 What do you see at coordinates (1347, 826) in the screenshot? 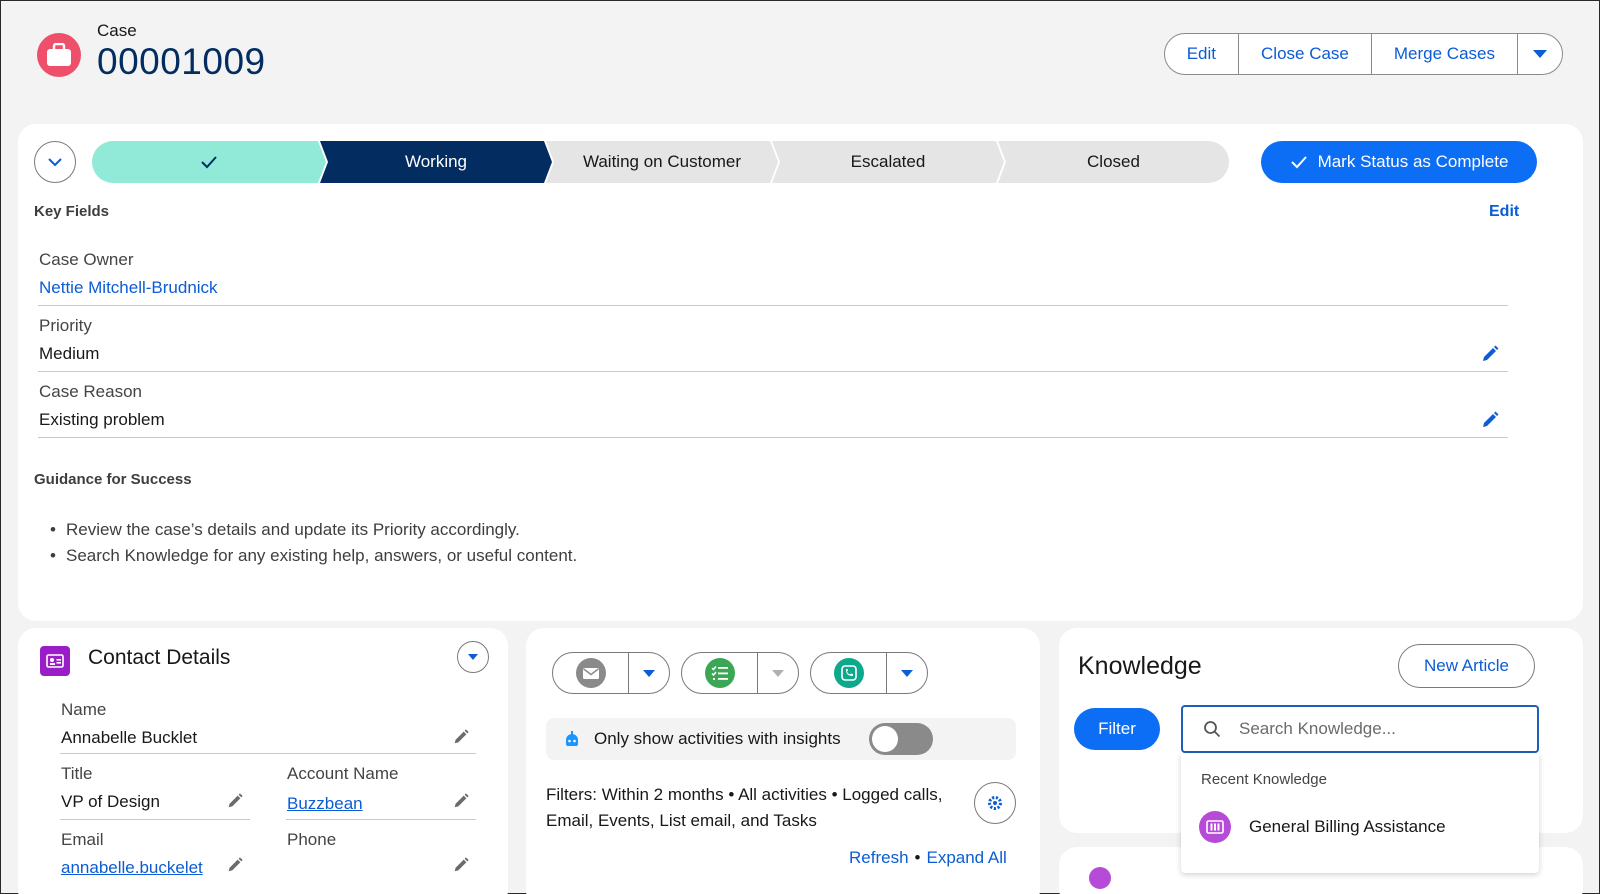
I see `recent-knowledge-title: General Billing Assistance` at bounding box center [1347, 826].